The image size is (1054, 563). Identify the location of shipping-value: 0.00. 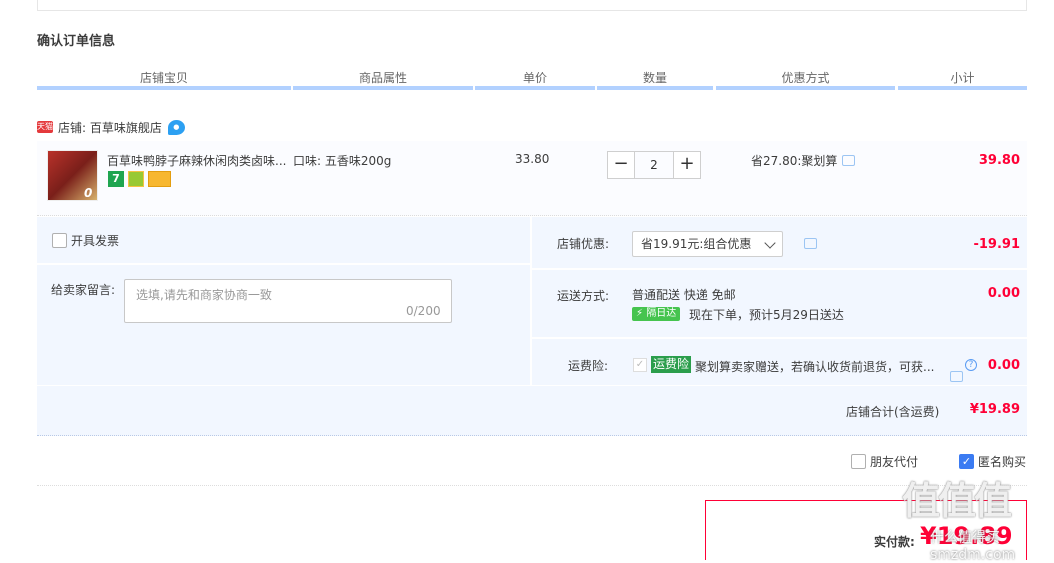
(1003, 293).